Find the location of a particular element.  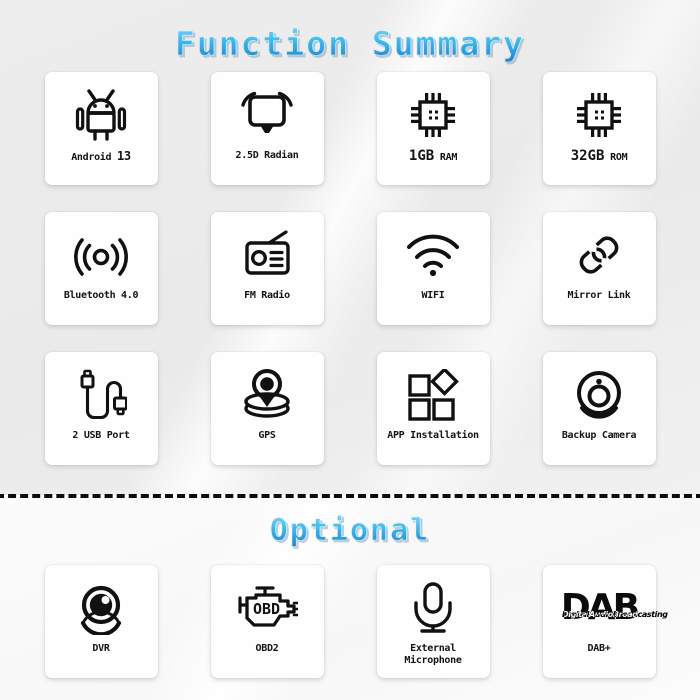

feature-card-bluetooth: Bluetooth 4.0 is located at coordinates (101, 268).